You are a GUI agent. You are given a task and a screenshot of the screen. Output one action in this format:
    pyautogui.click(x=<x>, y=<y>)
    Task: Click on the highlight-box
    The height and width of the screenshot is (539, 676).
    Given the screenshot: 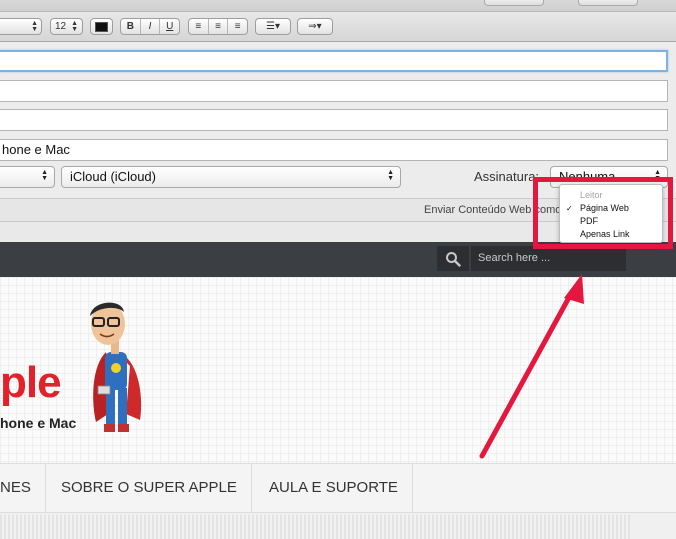 What is the action you would take?
    pyautogui.click(x=603, y=213)
    